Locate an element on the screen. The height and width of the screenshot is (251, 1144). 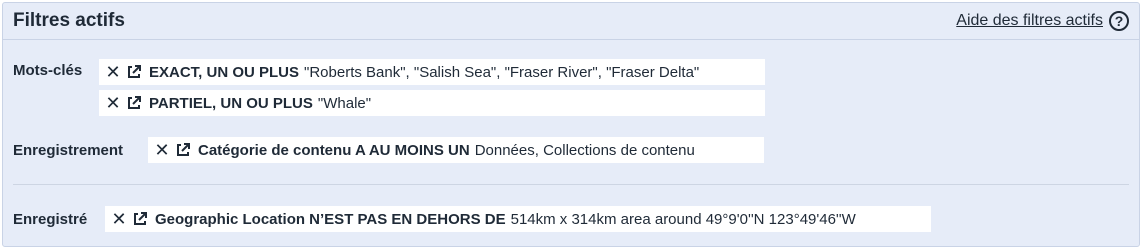
filter-value: Données, Collections de contenu is located at coordinates (584, 150).